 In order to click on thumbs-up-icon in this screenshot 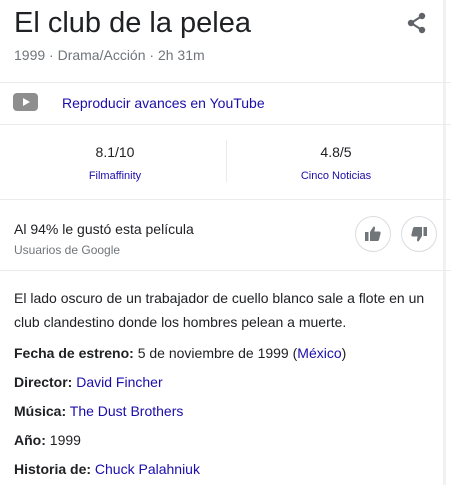, I will do `click(373, 233)`.